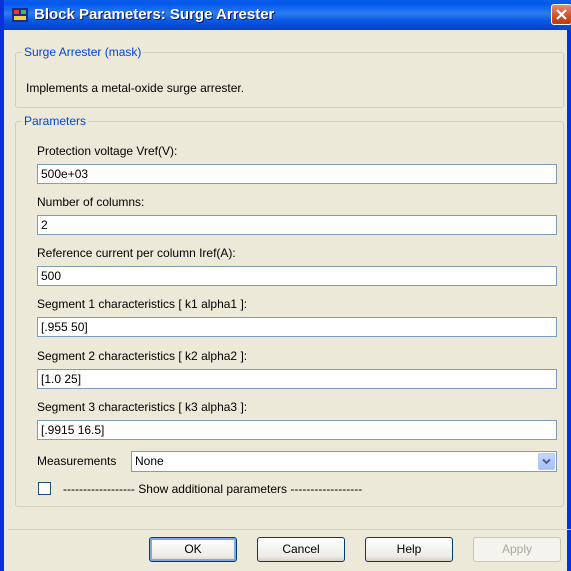  I want to click on close-icon, so click(561, 14).